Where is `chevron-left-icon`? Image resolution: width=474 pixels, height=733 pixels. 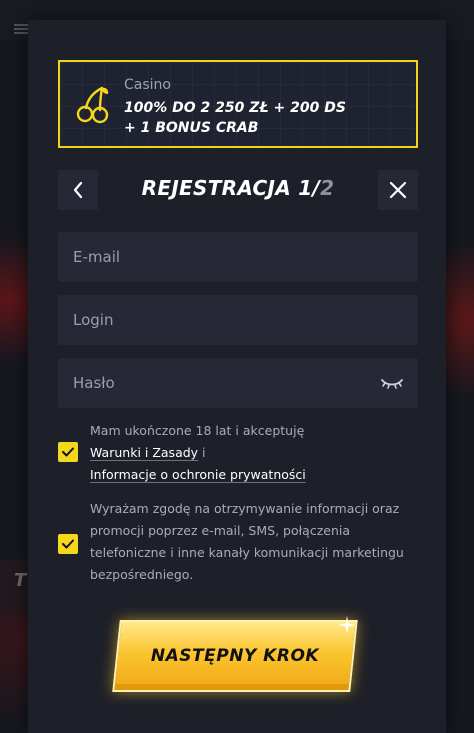 chevron-left-icon is located at coordinates (78, 190).